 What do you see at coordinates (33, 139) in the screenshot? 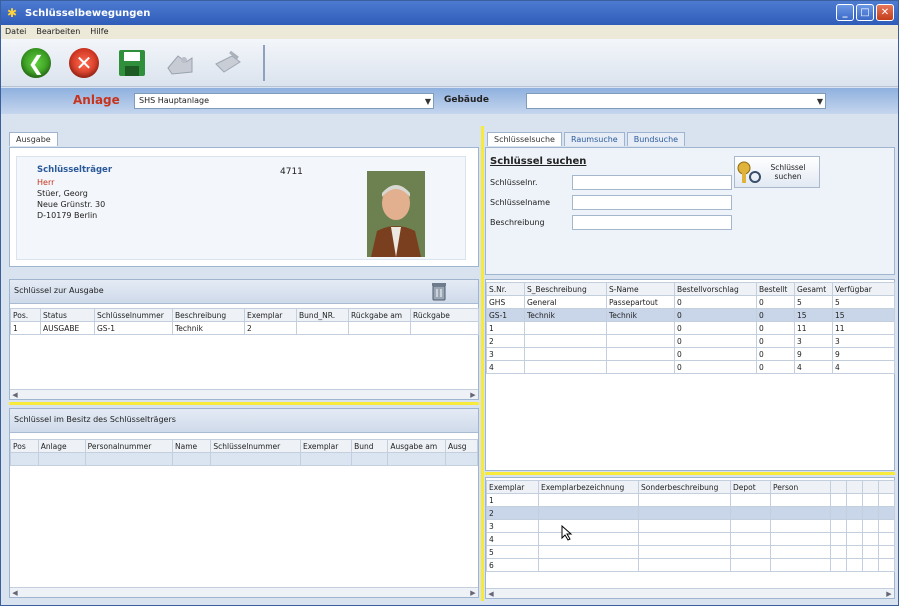
I see `tab-ausgabe: Ausgabe` at bounding box center [33, 139].